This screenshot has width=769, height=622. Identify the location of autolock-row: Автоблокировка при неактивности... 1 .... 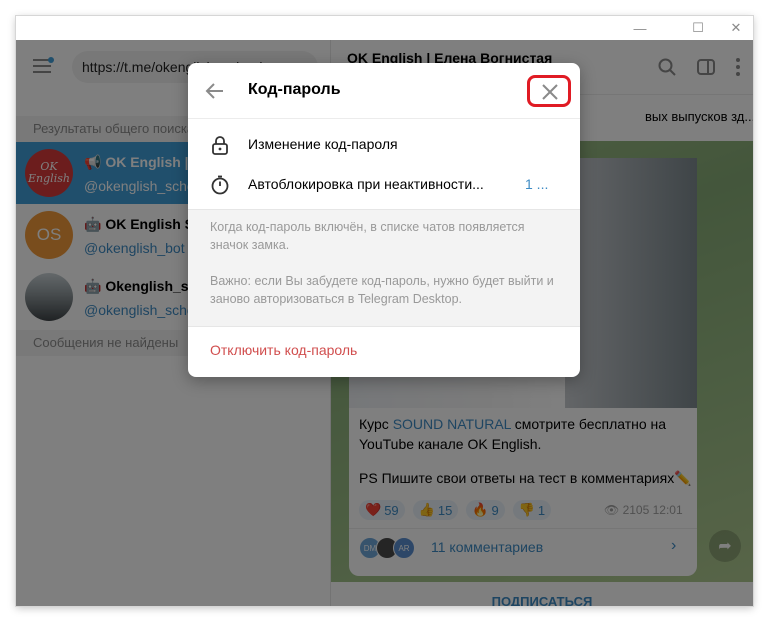
(384, 185).